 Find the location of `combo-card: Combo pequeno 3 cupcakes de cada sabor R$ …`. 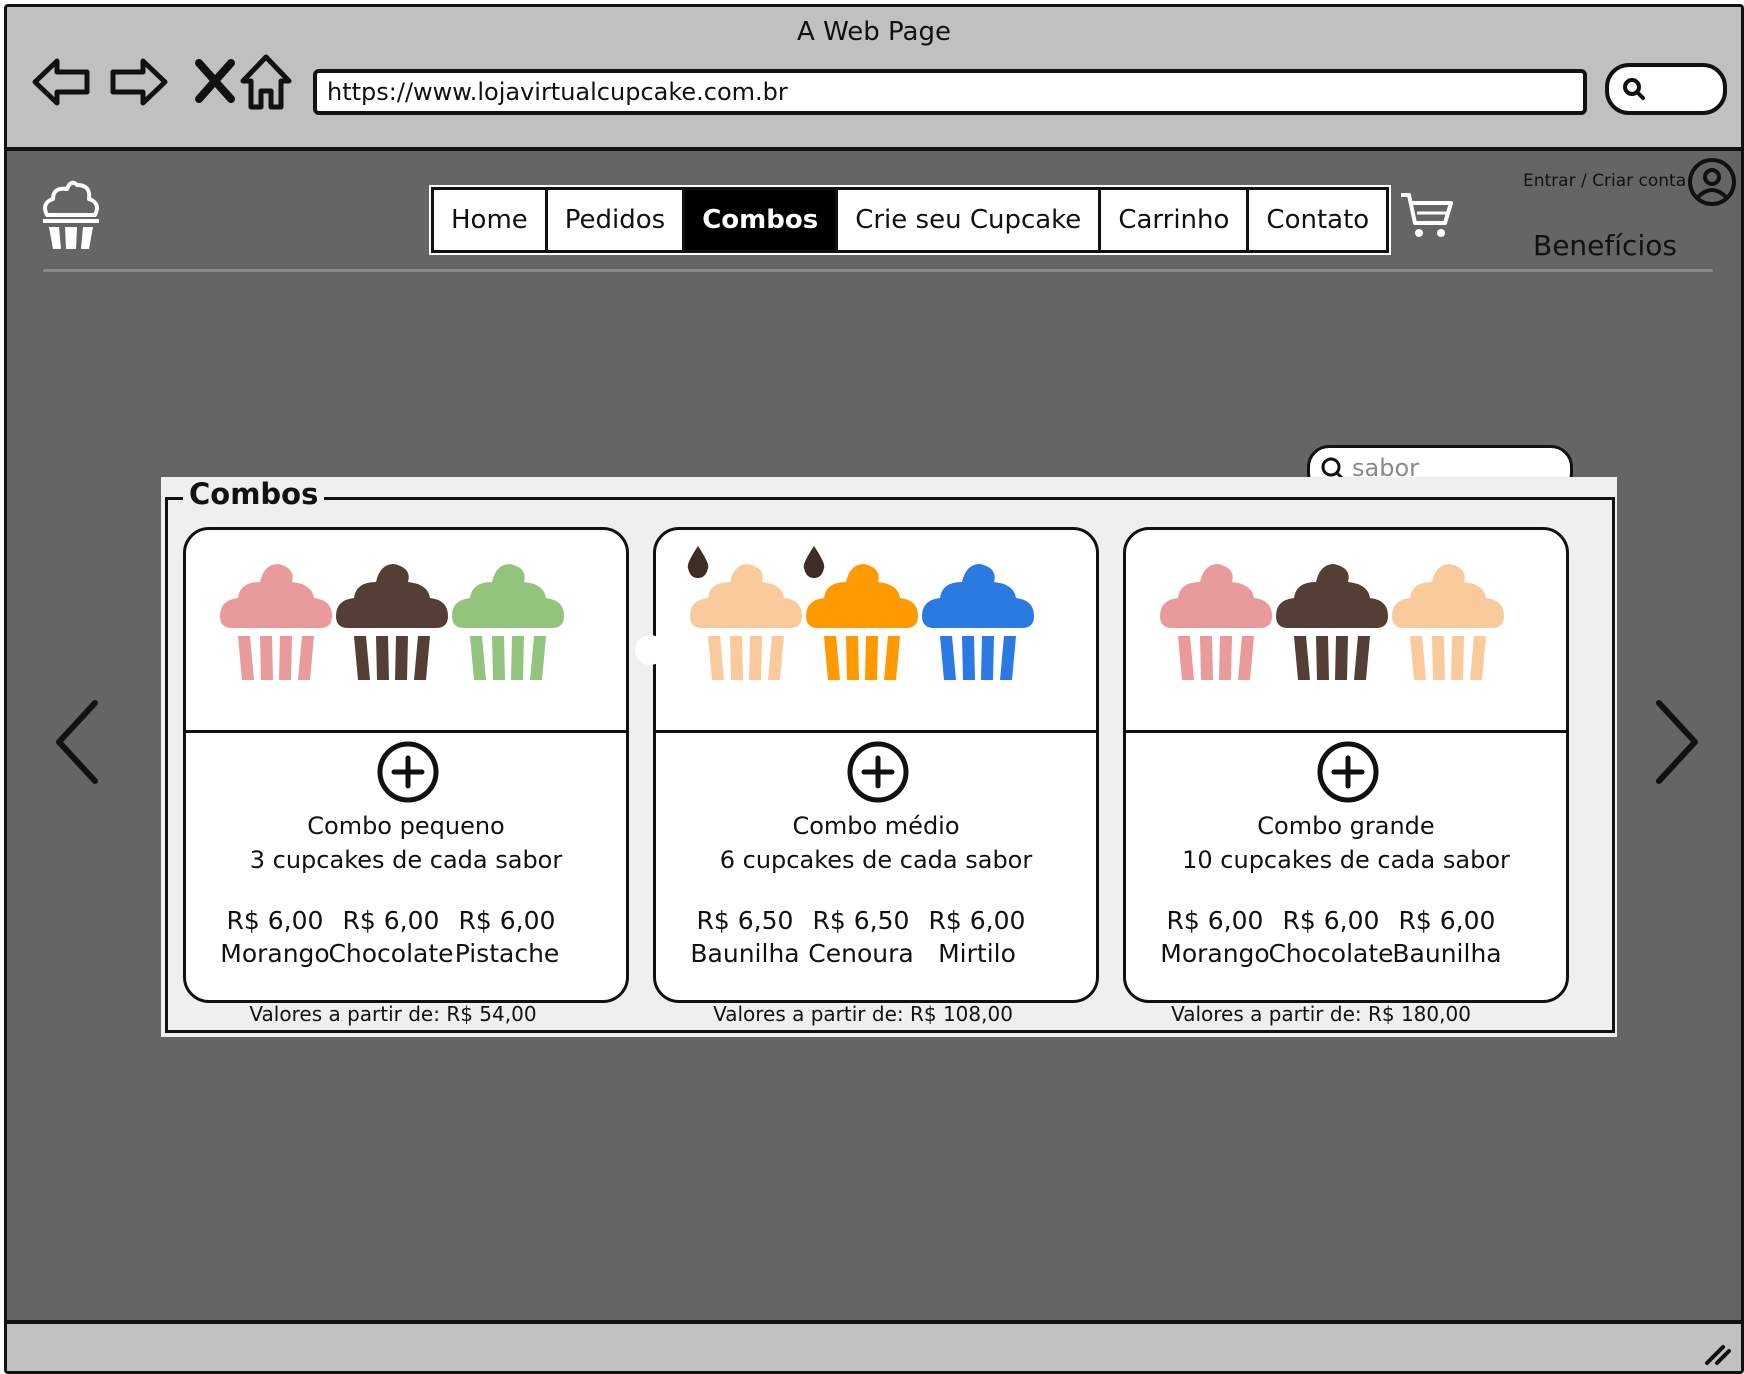

combo-card: Combo pequeno 3 cupcakes de cada sabor R$ … is located at coordinates (406, 765).